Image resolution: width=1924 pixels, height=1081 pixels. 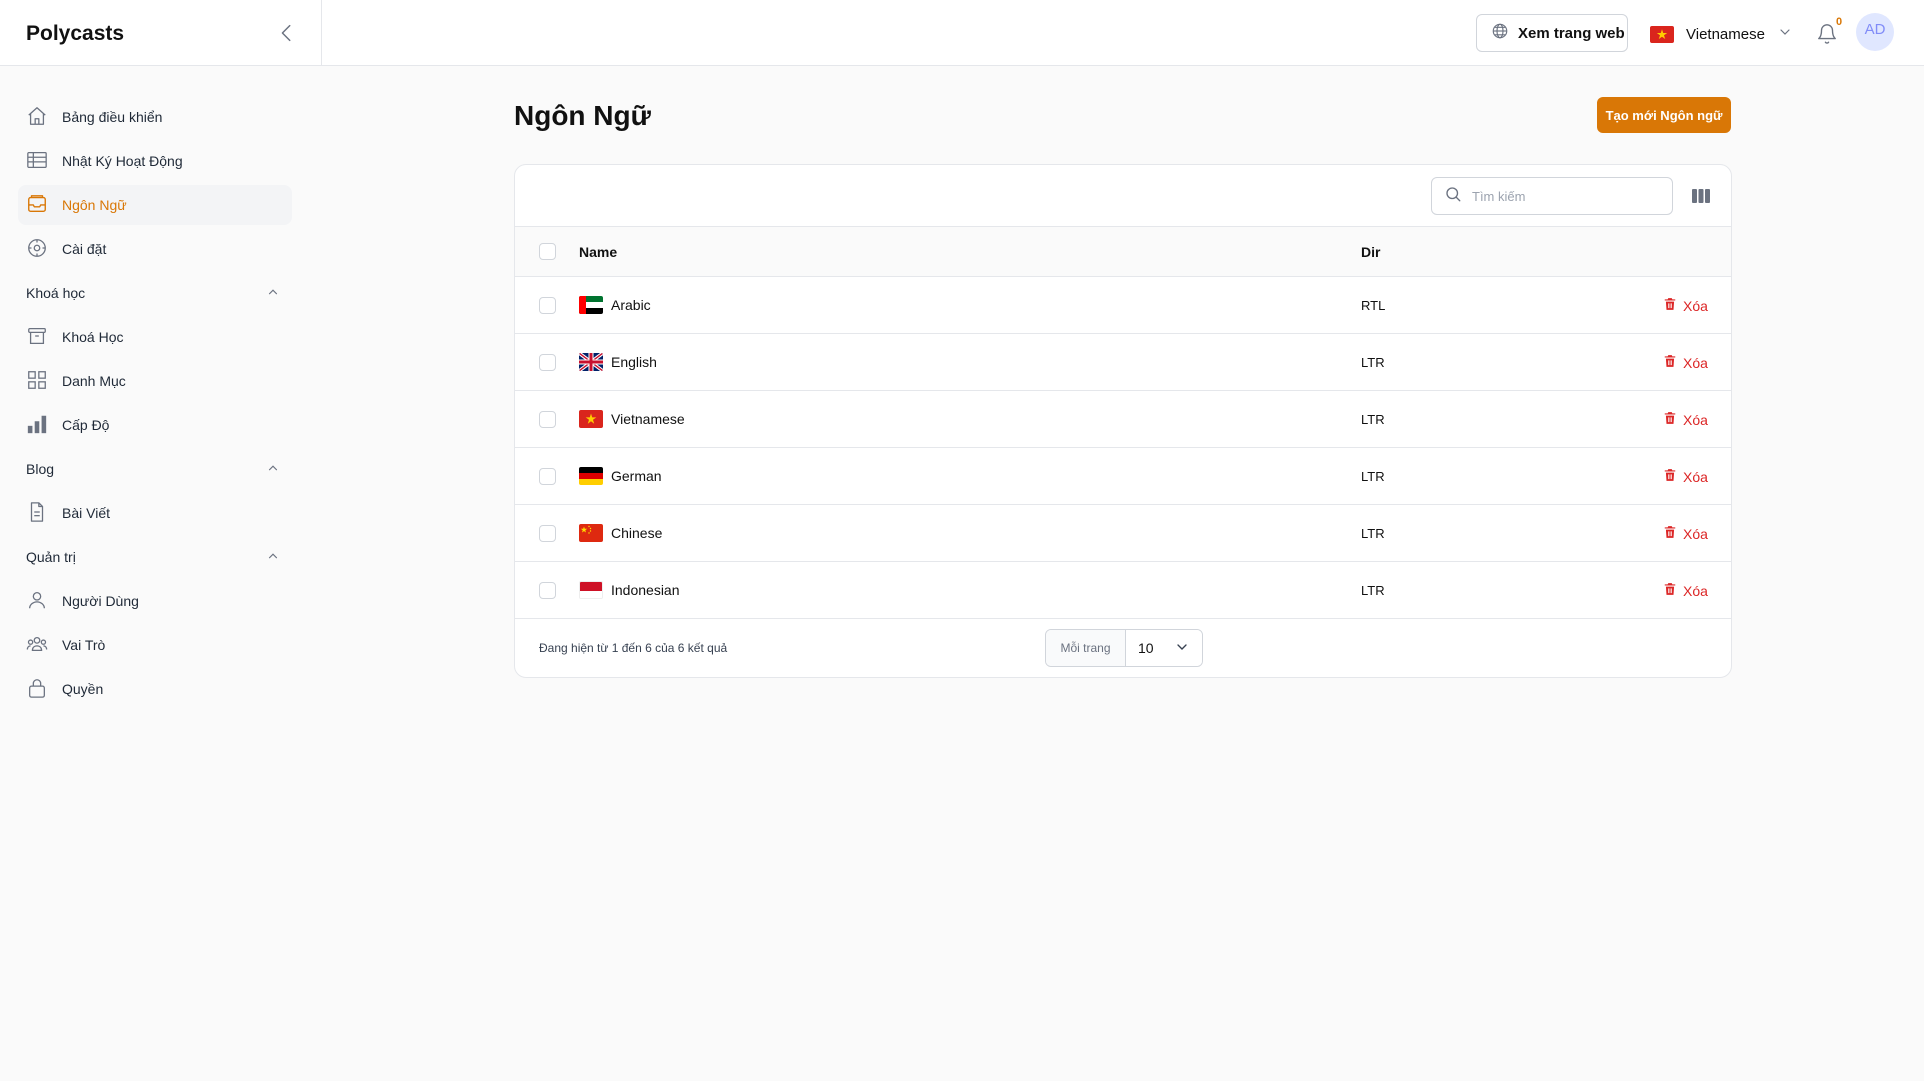 What do you see at coordinates (1552, 33) in the screenshot?
I see `view-site-button: Xem trang web` at bounding box center [1552, 33].